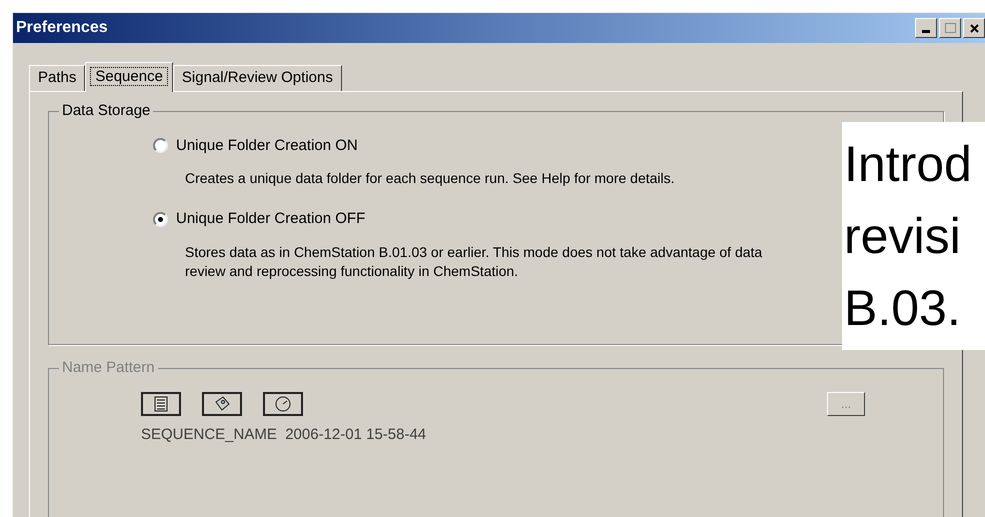 The width and height of the screenshot is (985, 517). Describe the element at coordinates (430, 178) in the screenshot. I see `option-description: Creates a unique data folder for each sequence run. See Help for more details.` at that location.